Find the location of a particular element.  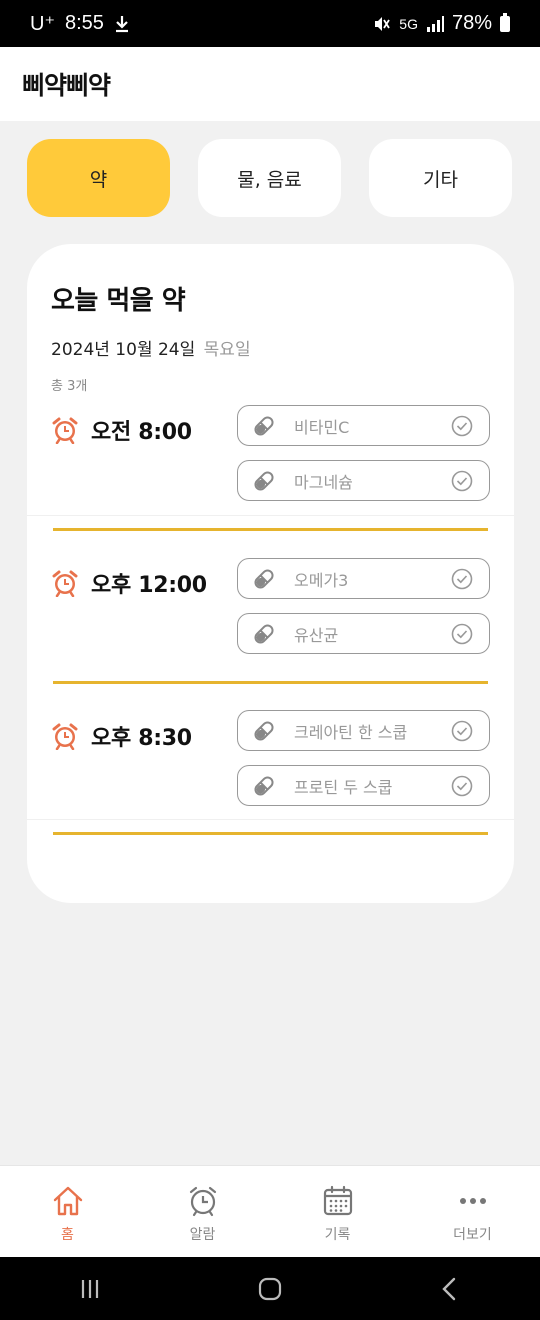

nav-home: 홈 is located at coordinates (67, 1211).